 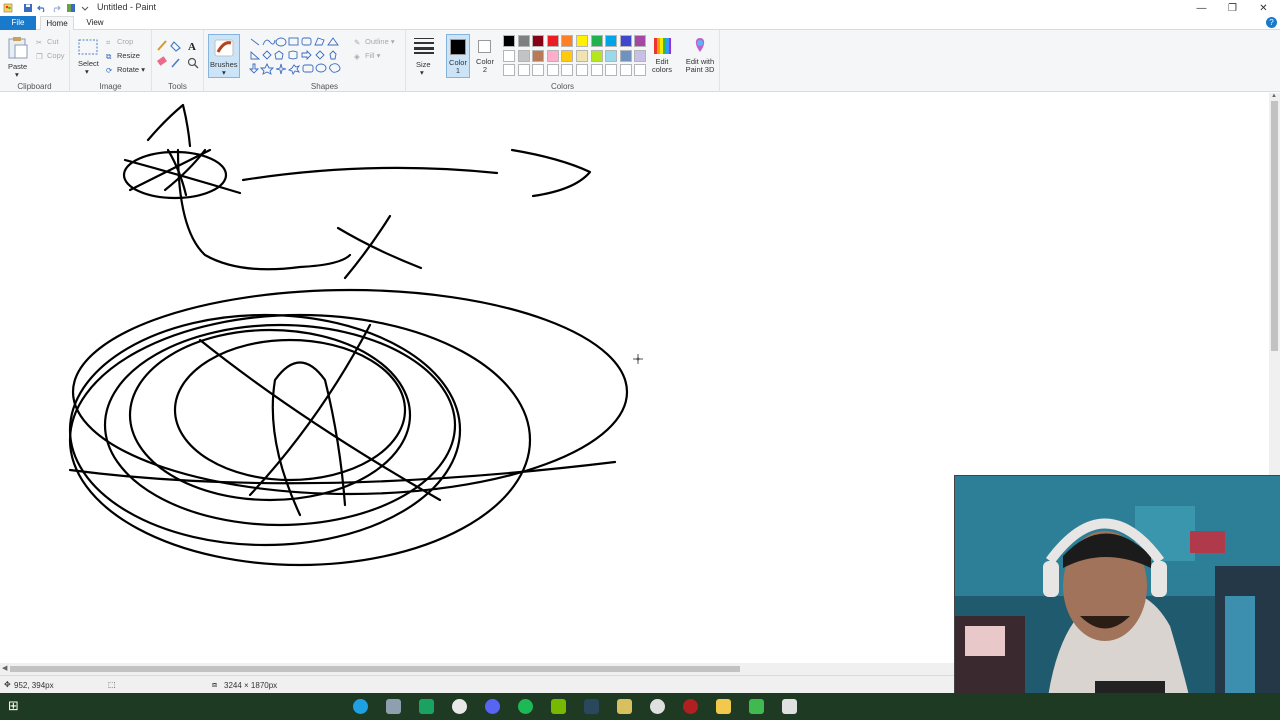 I want to click on shapes-gallery, so click(x=299, y=56).